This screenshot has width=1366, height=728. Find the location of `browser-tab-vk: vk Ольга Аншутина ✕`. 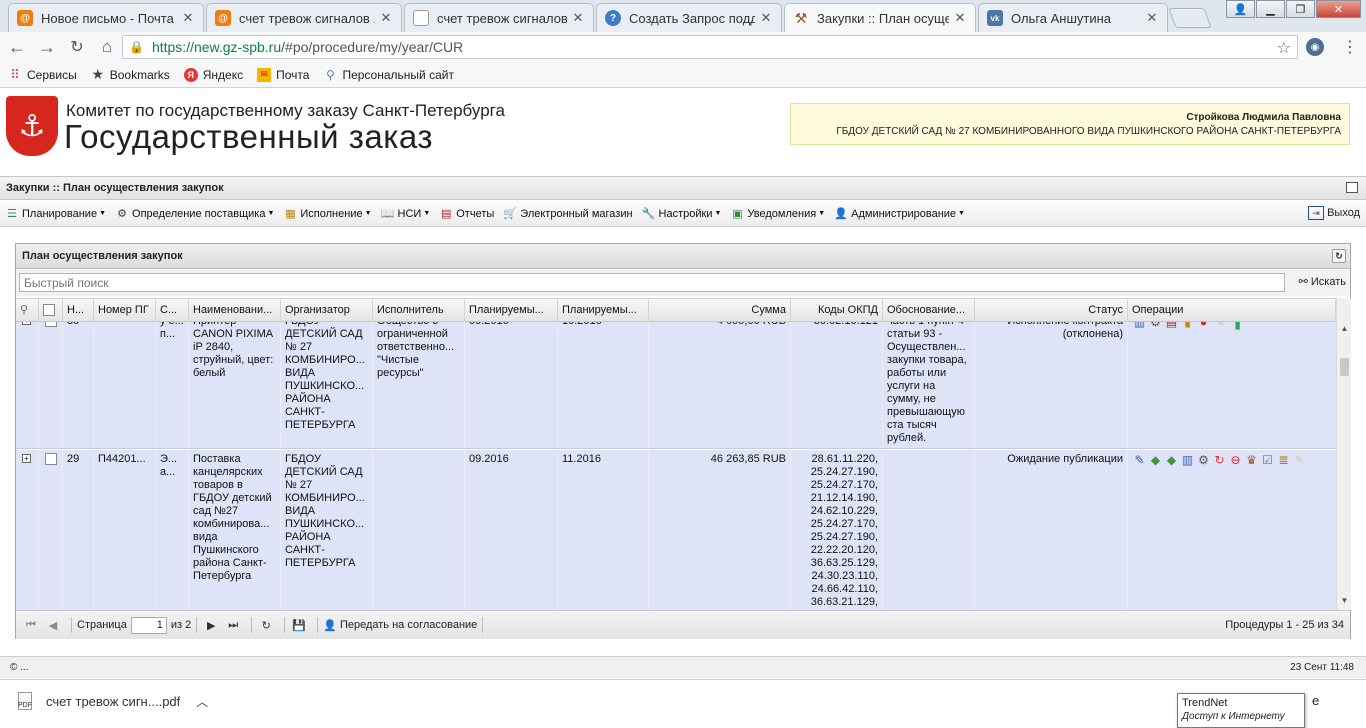

browser-tab-vk: vk Ольга Аншутина ✕ is located at coordinates (1073, 17).